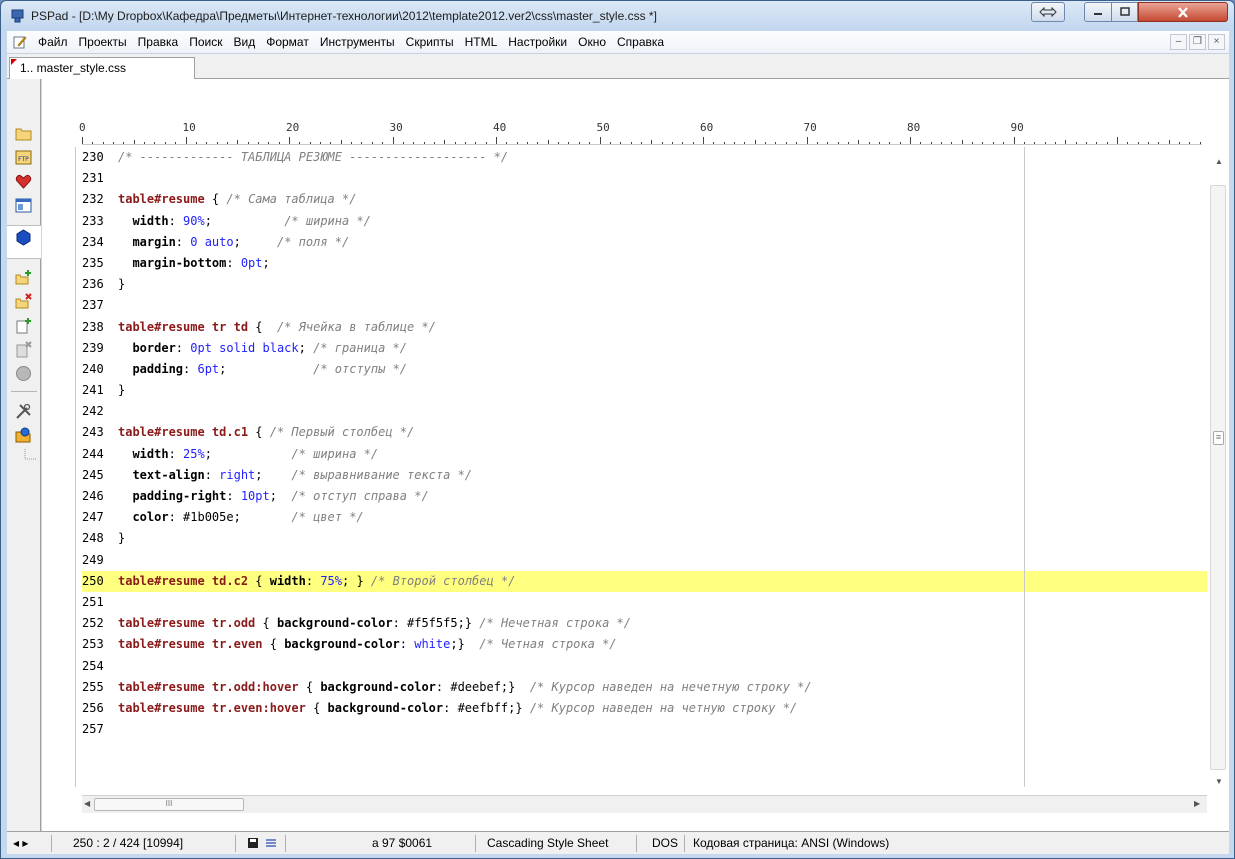 Image resolution: width=1235 pixels, height=859 pixels. What do you see at coordinates (665, 843) in the screenshot?
I see `line-endings: DOS` at bounding box center [665, 843].